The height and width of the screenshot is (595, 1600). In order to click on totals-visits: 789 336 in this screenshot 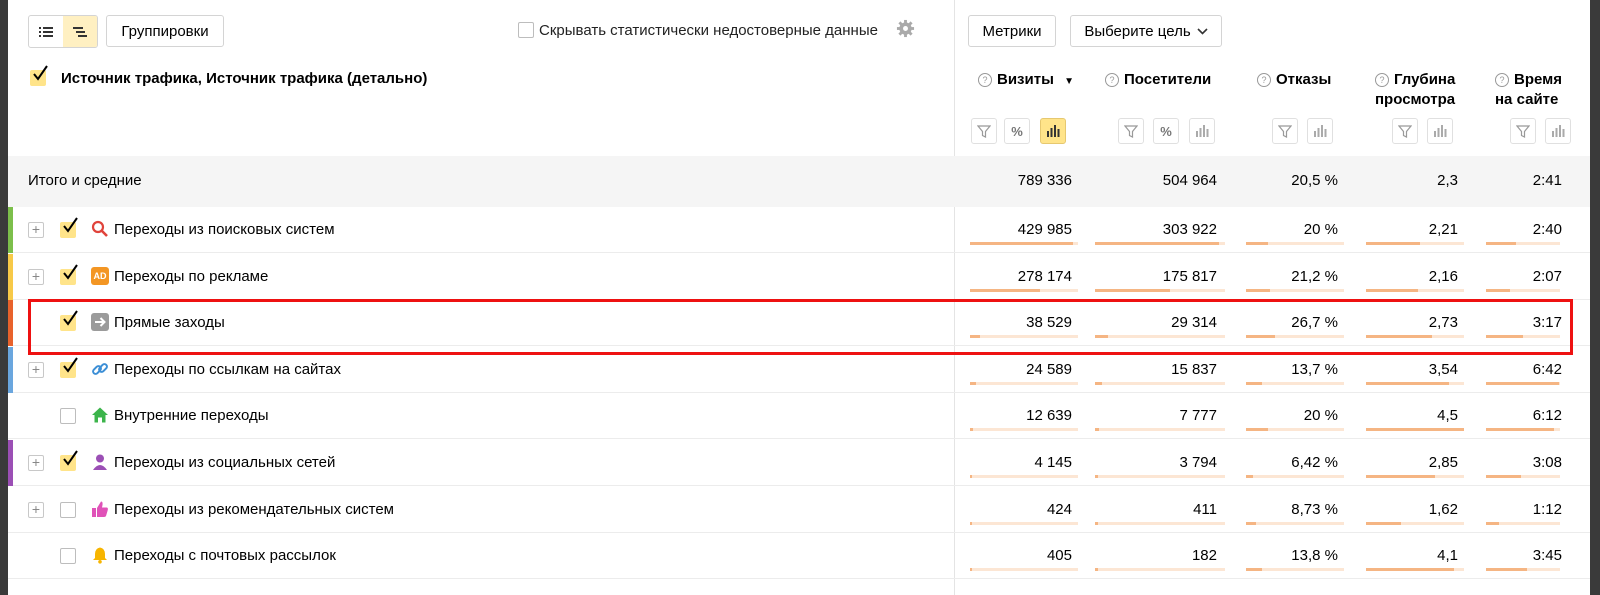, I will do `click(1044, 180)`.